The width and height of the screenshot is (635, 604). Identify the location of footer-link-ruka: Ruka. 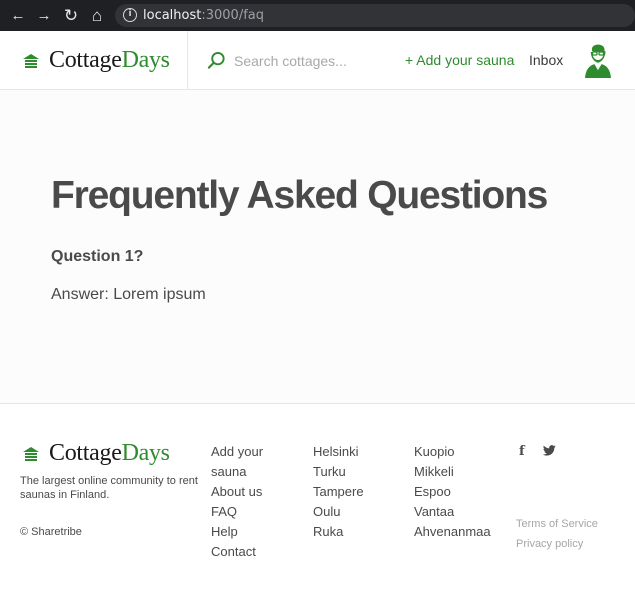
(328, 531).